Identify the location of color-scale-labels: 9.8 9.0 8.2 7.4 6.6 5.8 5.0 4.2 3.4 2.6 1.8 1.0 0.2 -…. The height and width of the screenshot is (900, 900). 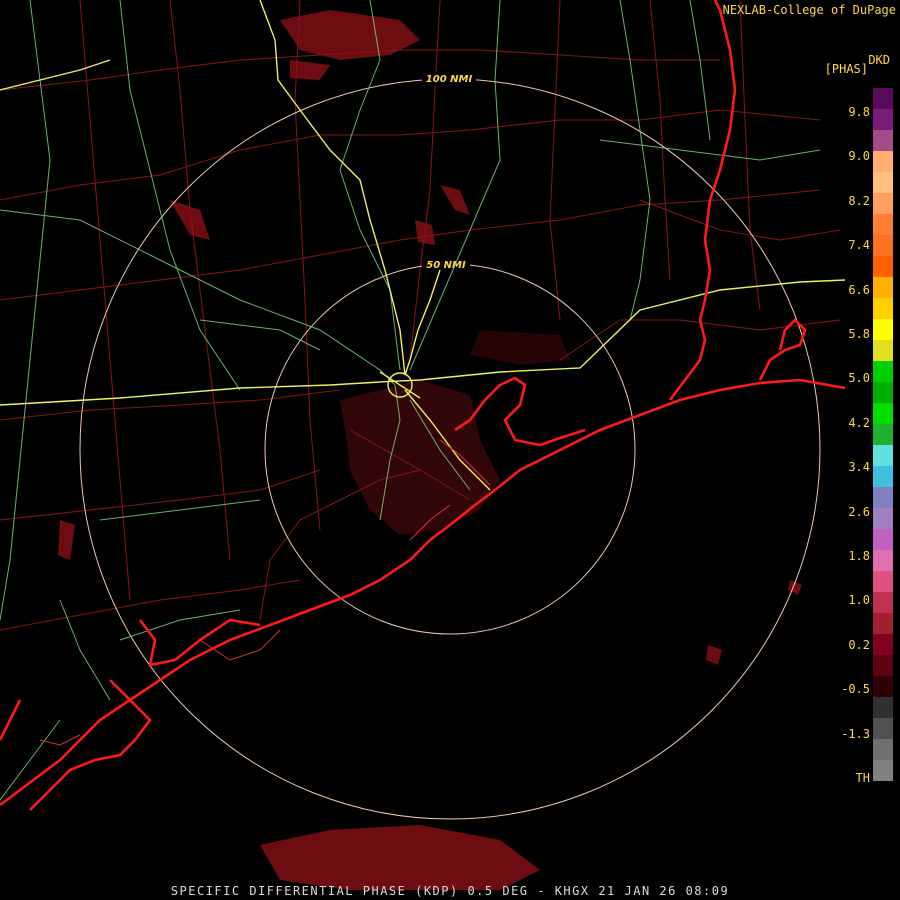
(853, 445).